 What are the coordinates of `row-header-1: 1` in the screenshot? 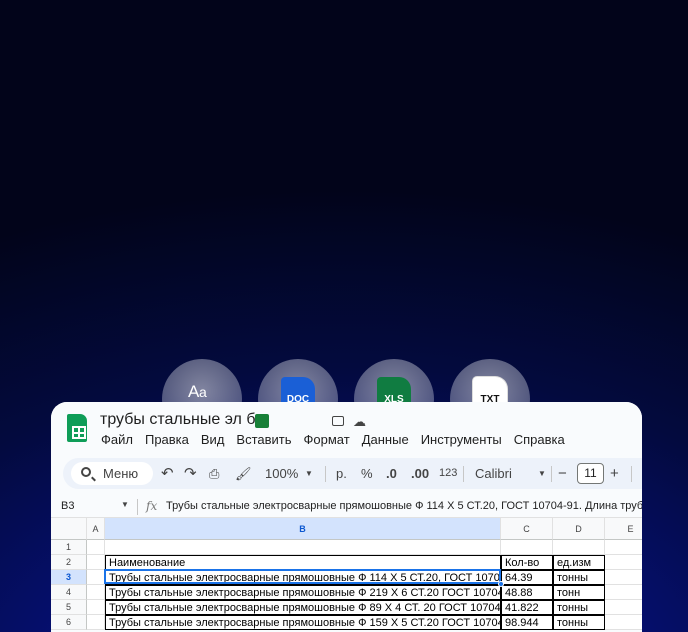 It's located at (69, 547).